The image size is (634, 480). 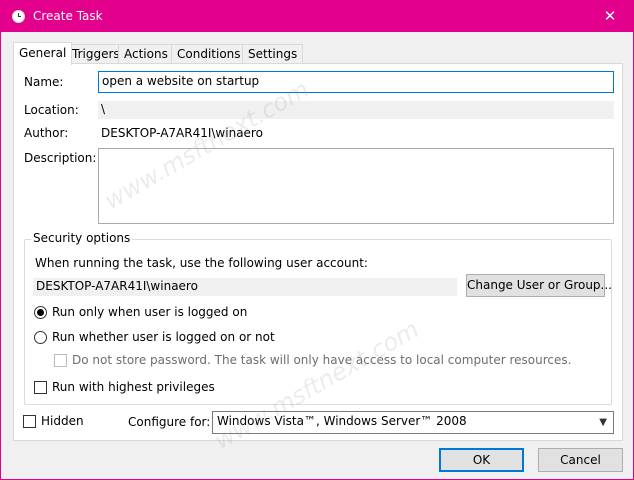 I want to click on run-any-label: Run whether user is logged on or not, so click(x=163, y=337).